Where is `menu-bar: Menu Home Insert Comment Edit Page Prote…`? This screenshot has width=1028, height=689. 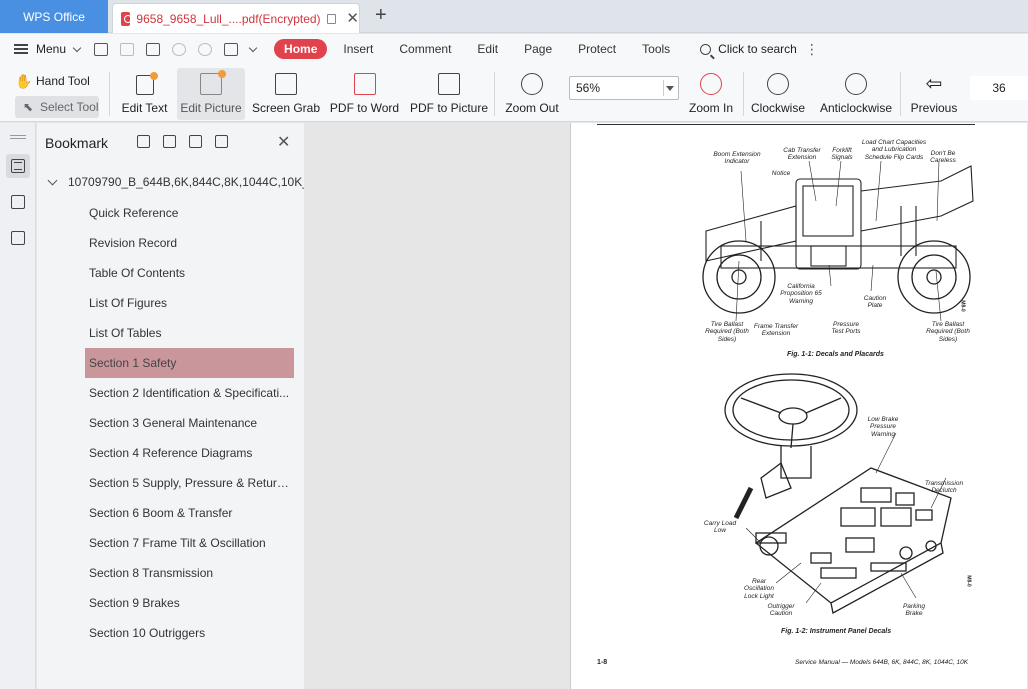 menu-bar: Menu Home Insert Comment Edit Page Prote… is located at coordinates (514, 49).